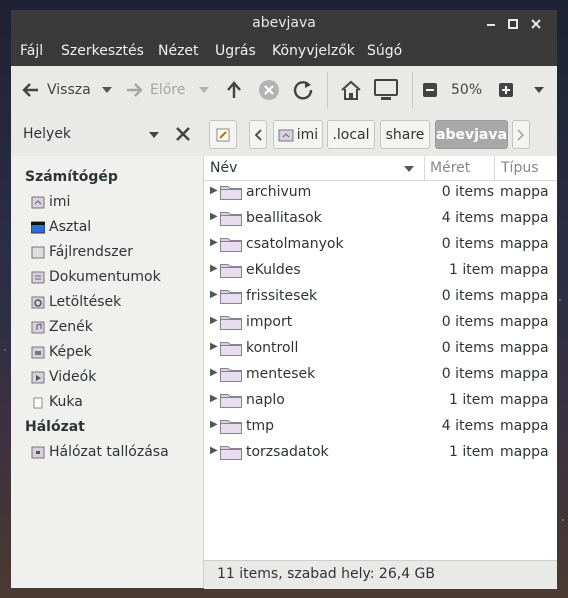  What do you see at coordinates (183, 136) in the screenshot?
I see `close-sidebar-icon` at bounding box center [183, 136].